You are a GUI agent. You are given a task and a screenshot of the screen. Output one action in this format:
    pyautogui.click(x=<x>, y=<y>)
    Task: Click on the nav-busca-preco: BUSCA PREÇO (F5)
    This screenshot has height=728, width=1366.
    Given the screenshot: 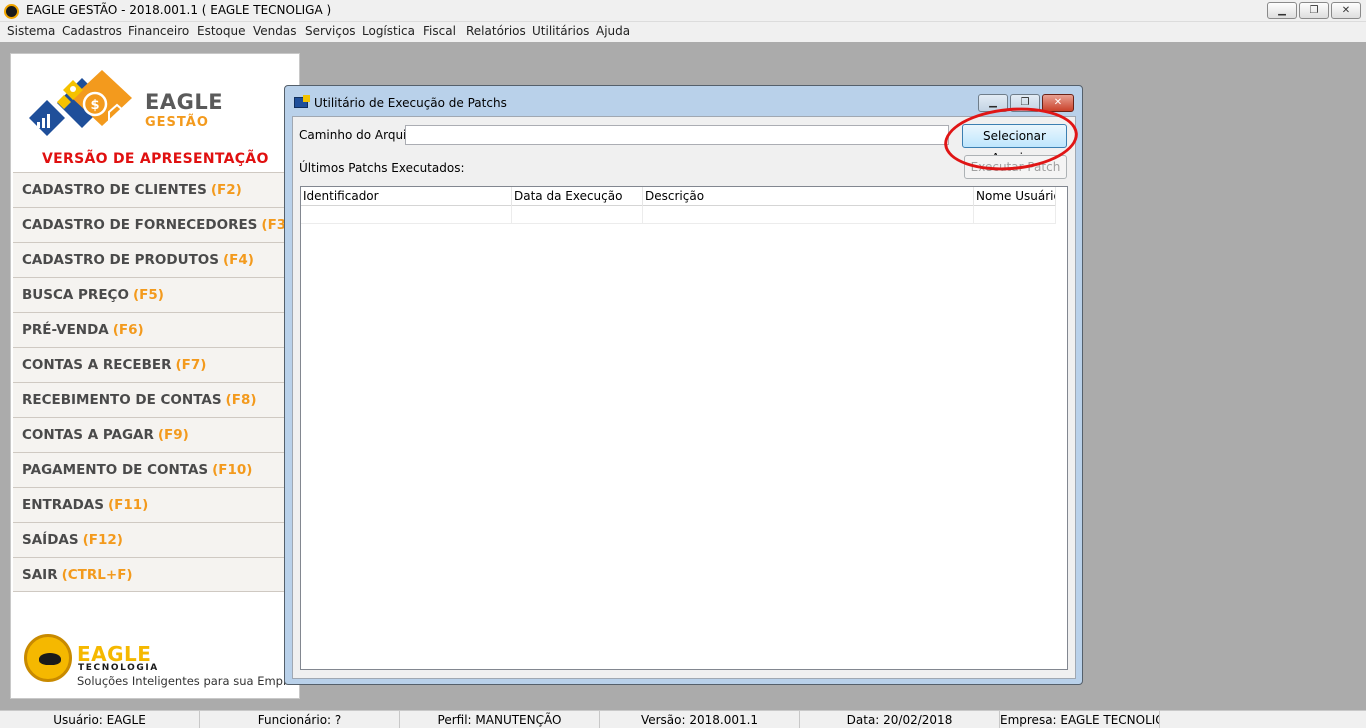 What is the action you would take?
    pyautogui.click(x=155, y=294)
    